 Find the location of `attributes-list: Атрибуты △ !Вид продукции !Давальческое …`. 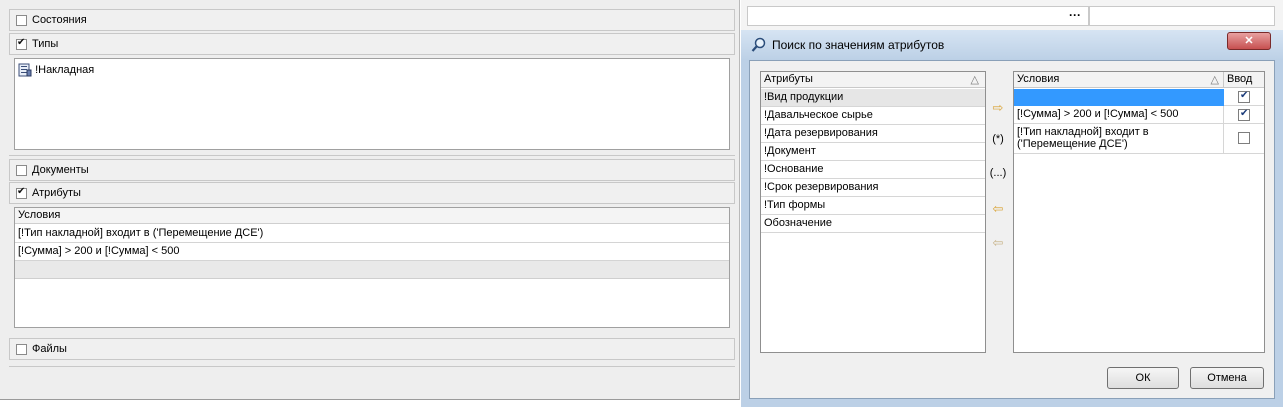

attributes-list: Атрибуты △ !Вид продукции !Давальческое … is located at coordinates (873, 212).